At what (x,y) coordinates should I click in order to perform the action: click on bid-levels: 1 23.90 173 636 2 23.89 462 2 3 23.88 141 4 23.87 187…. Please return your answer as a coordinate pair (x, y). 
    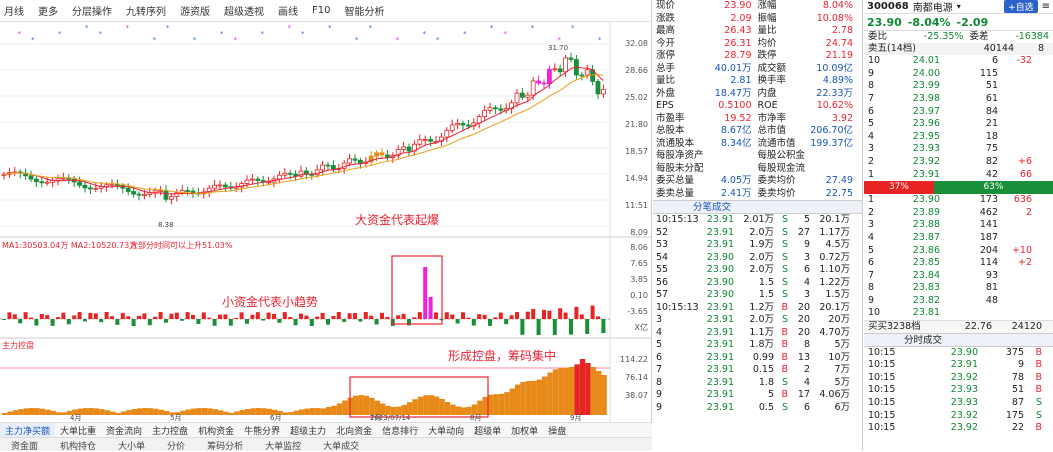
    Looking at the image, I should click on (958, 257).